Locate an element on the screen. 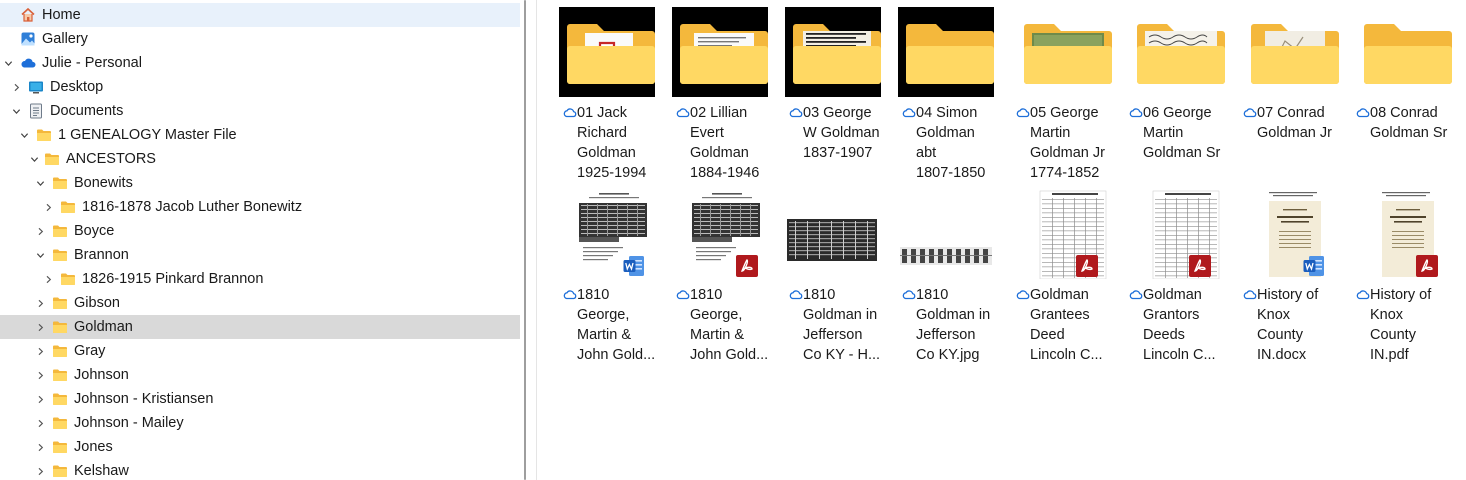  home-icon is located at coordinates (28, 15).